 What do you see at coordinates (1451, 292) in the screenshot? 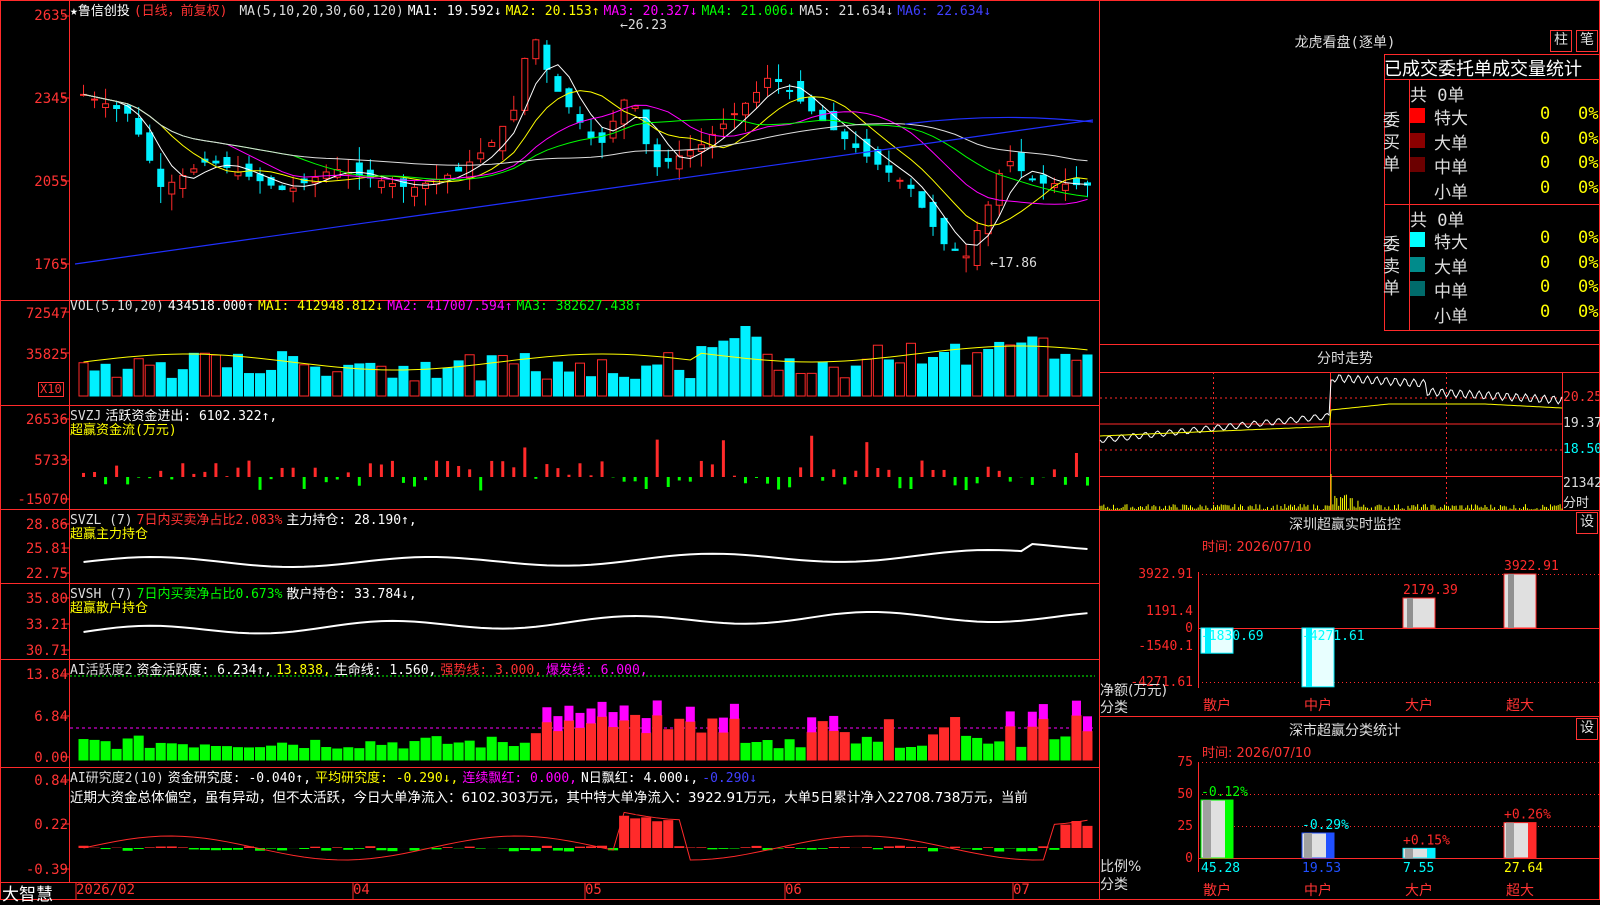
I see `sell-label-2: 中单` at bounding box center [1451, 292].